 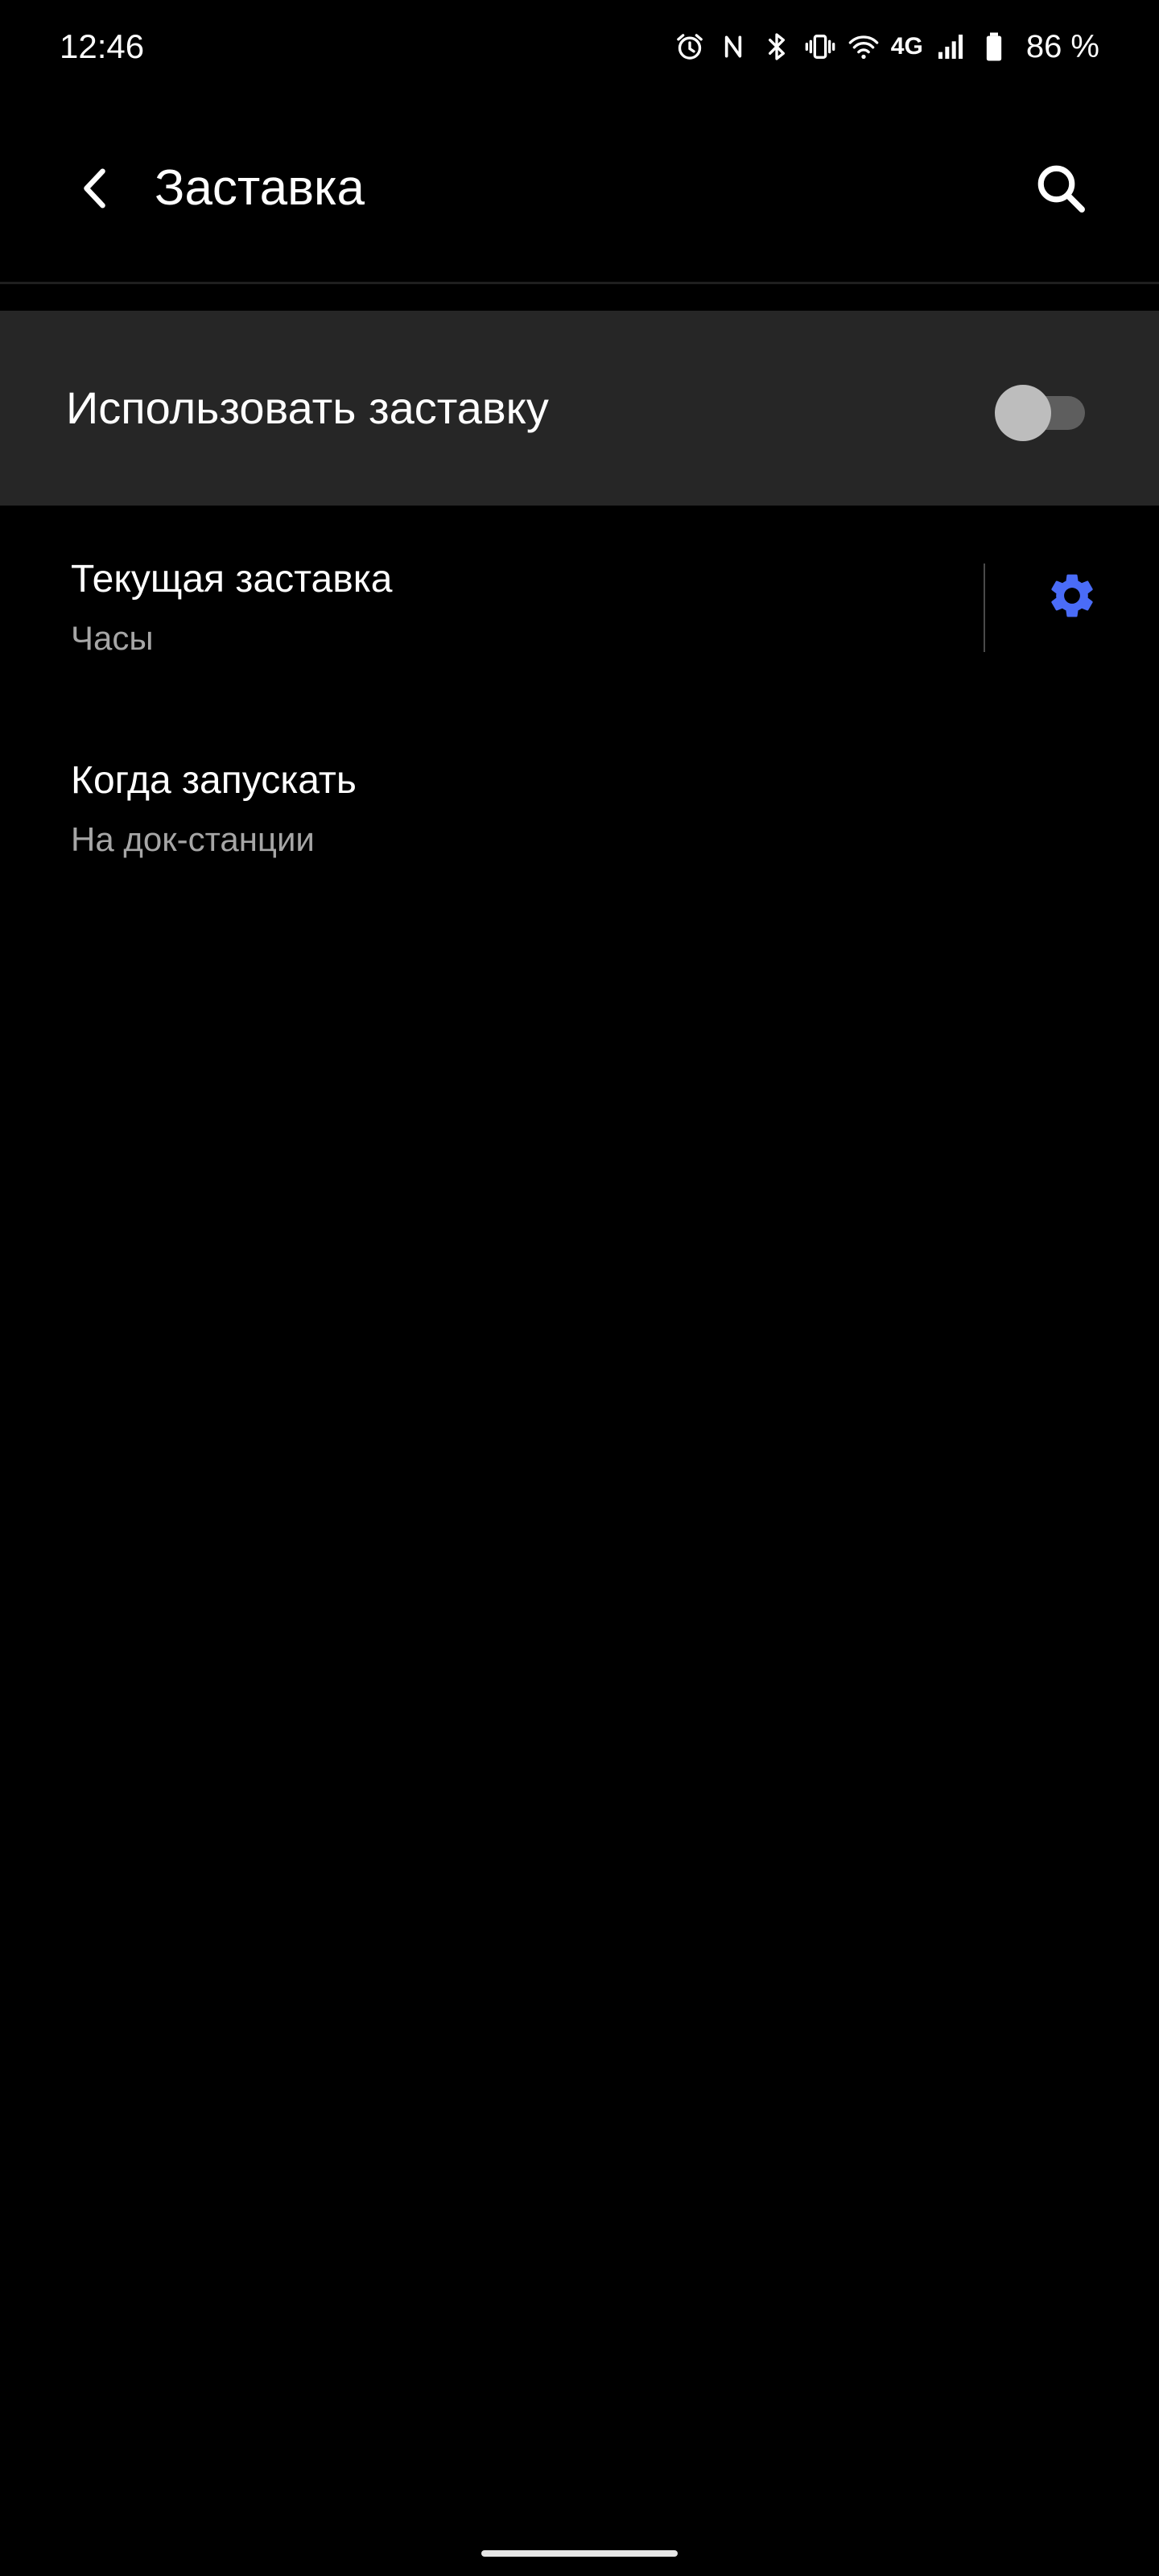 I want to click on status-icons: 4G 86 %, so click(x=886, y=46).